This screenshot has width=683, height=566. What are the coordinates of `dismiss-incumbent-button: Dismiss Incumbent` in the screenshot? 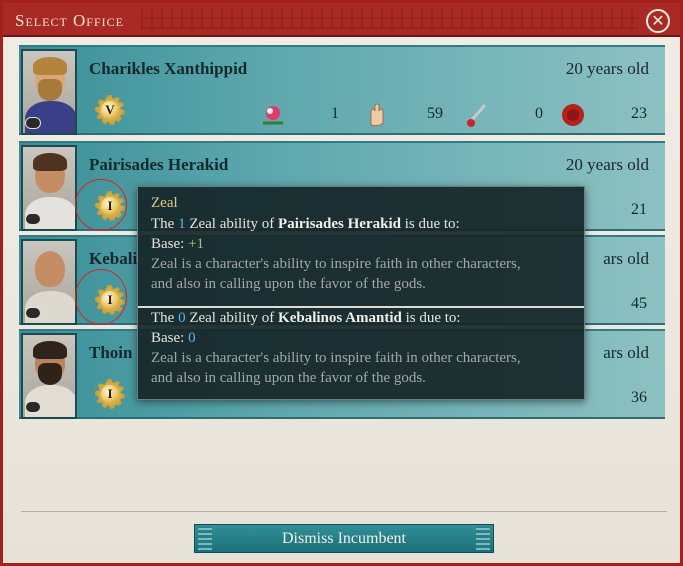 It's located at (344, 538).